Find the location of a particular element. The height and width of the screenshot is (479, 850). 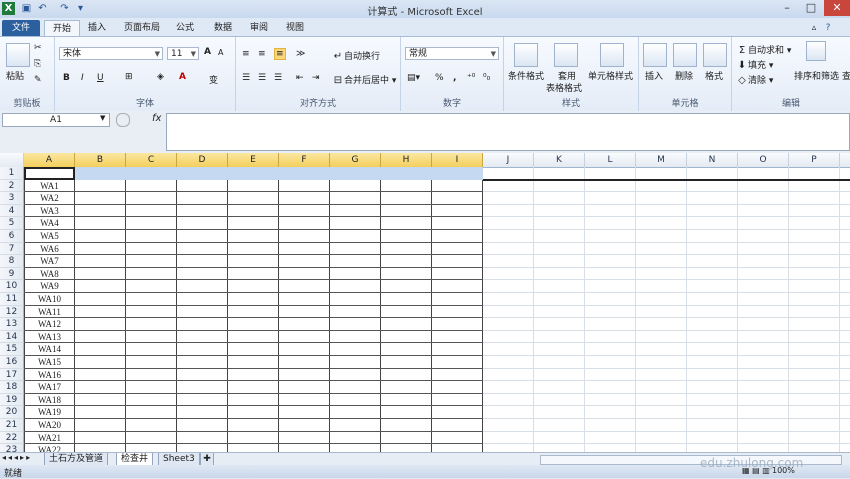

wrap-text-button: ↵ 自动换行 is located at coordinates (356, 56).